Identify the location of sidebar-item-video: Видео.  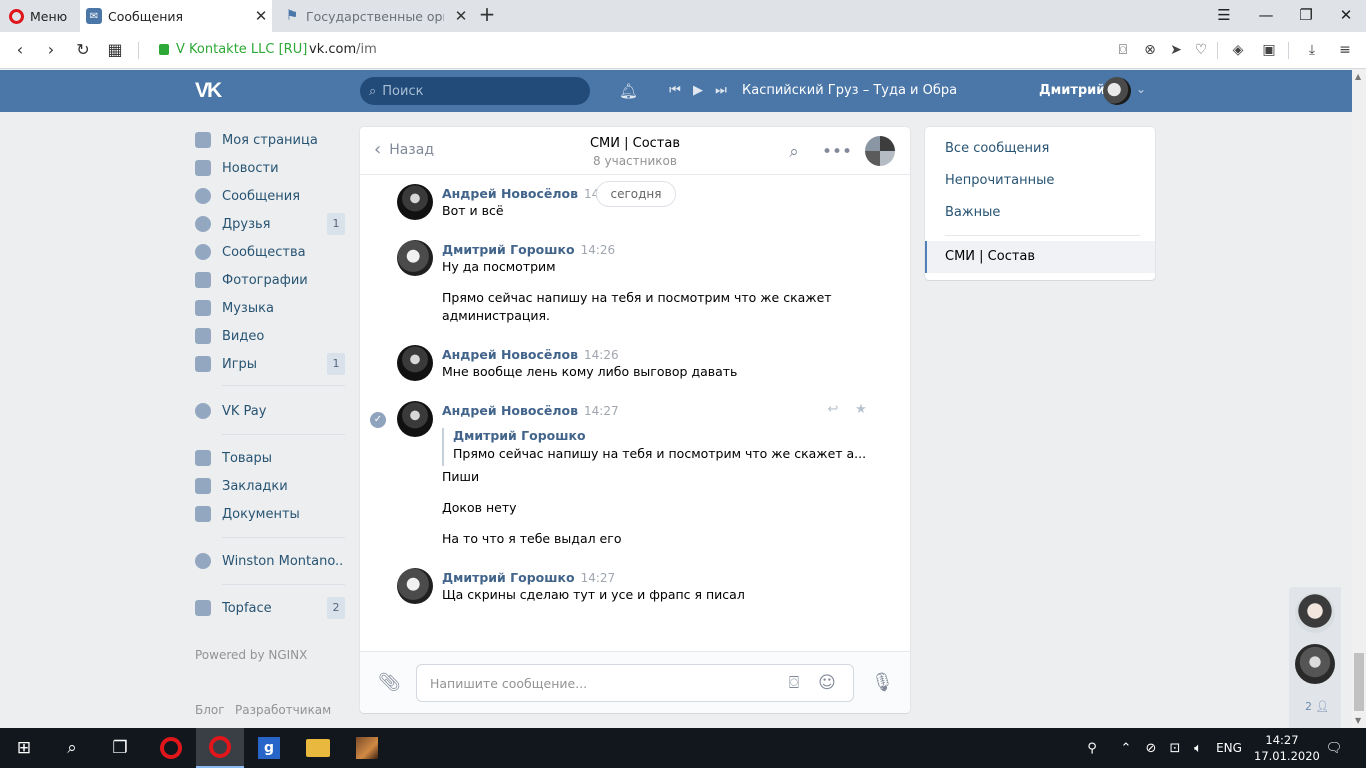
(270, 336).